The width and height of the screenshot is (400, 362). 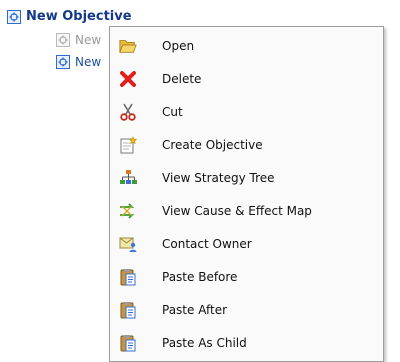 What do you see at coordinates (204, 342) in the screenshot?
I see `menu-item-label: Paste As Child` at bounding box center [204, 342].